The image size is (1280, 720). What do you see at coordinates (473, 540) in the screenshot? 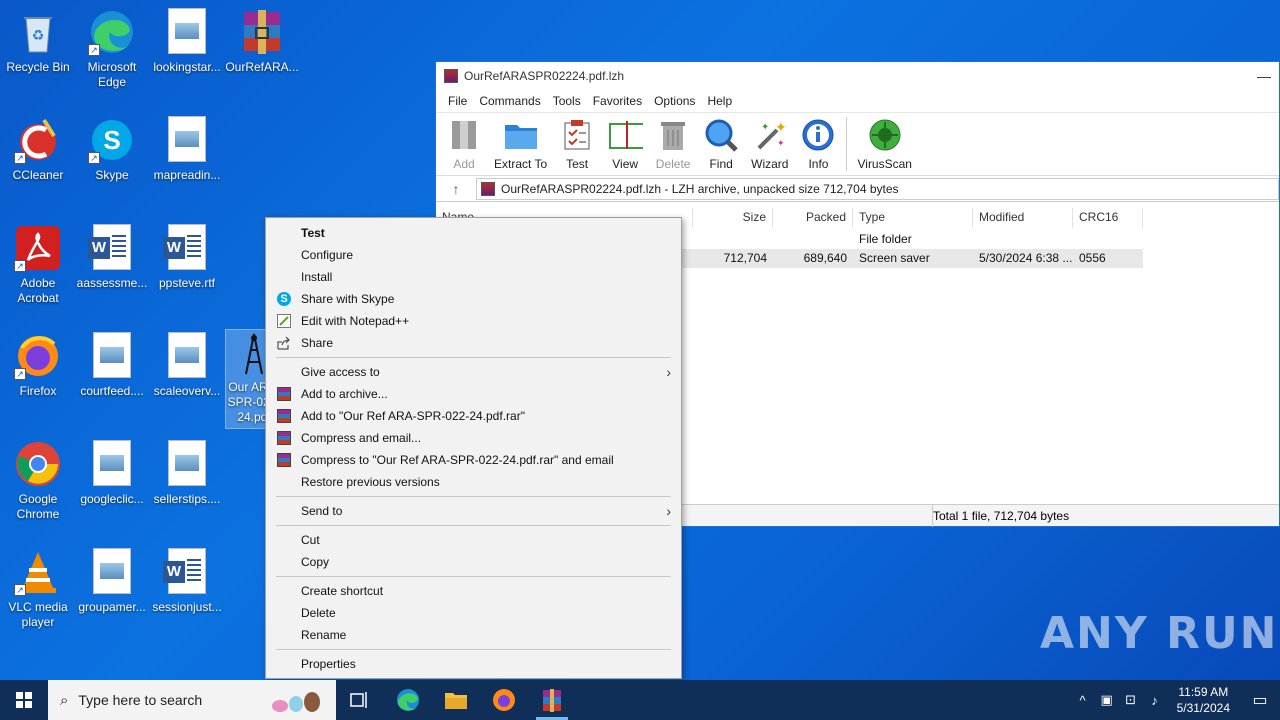
I see `menu-item-cut: Cut` at bounding box center [473, 540].